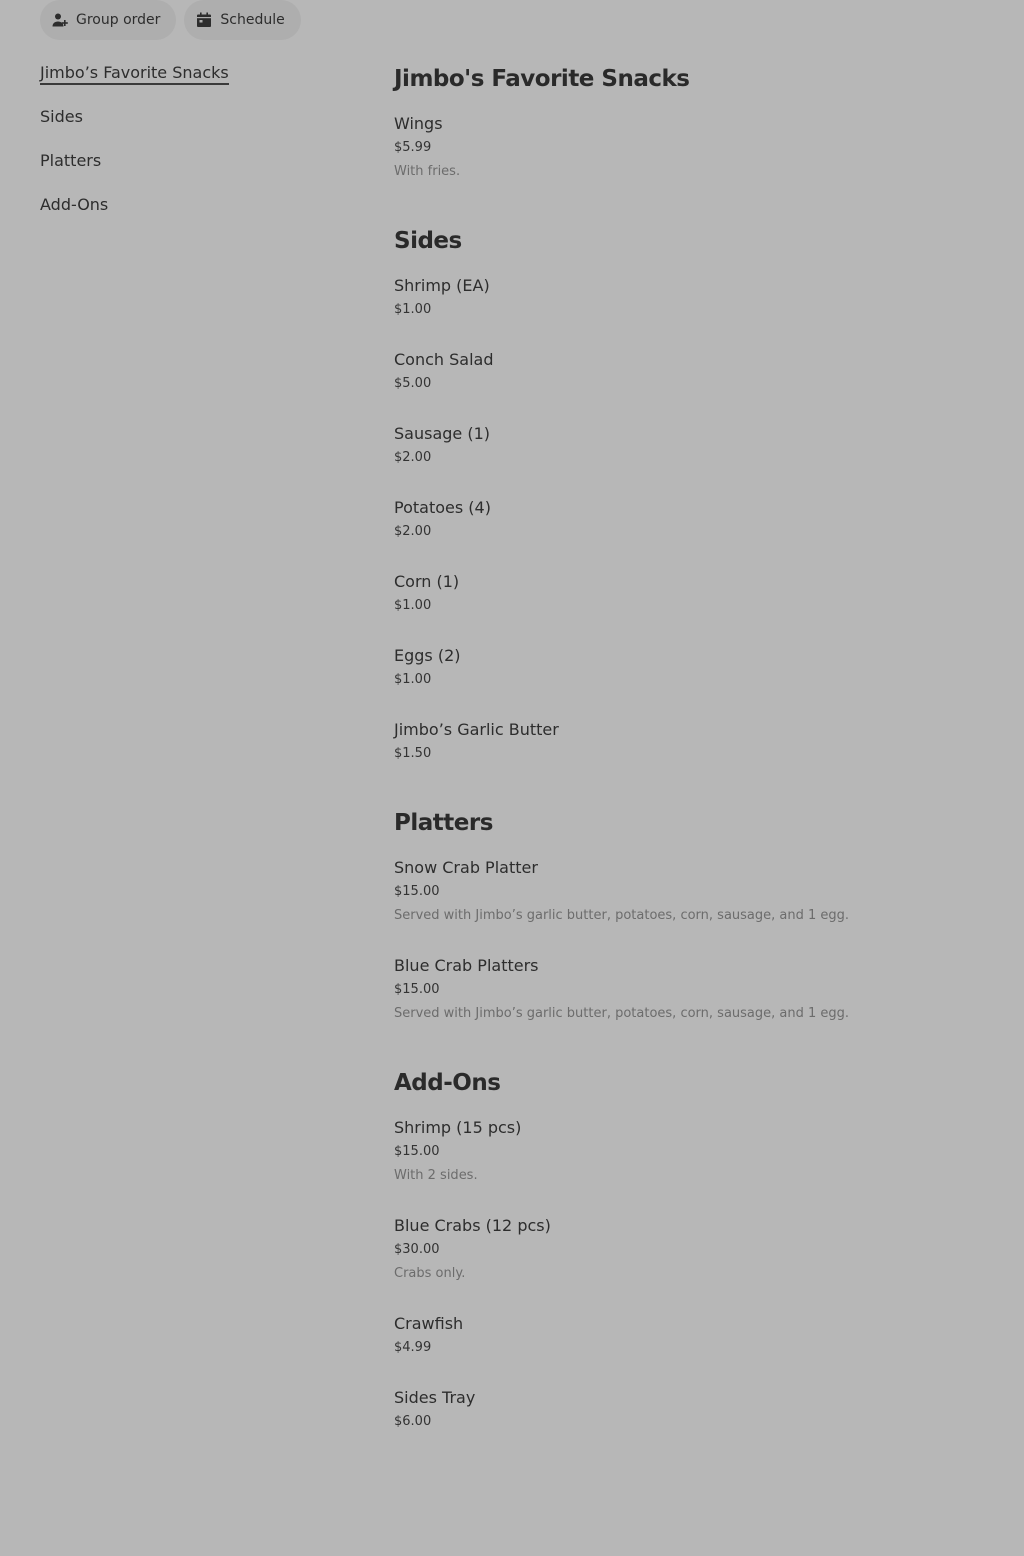  I want to click on item-name: Potatoes (4), so click(442, 507).